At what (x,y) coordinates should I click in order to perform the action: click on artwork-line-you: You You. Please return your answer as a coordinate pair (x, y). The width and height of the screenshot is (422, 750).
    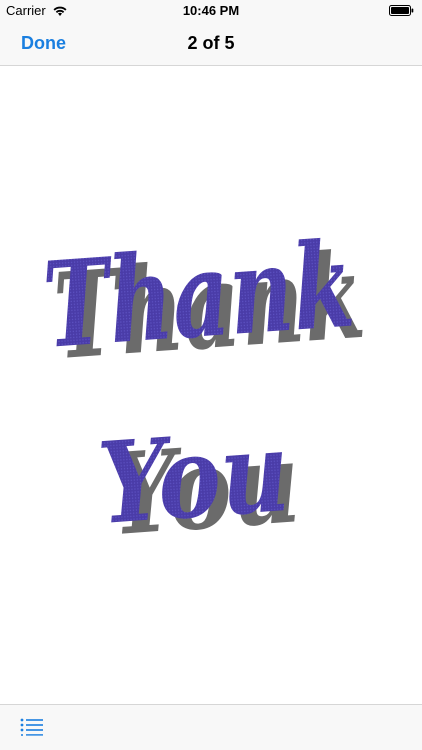
    Looking at the image, I should click on (198, 483).